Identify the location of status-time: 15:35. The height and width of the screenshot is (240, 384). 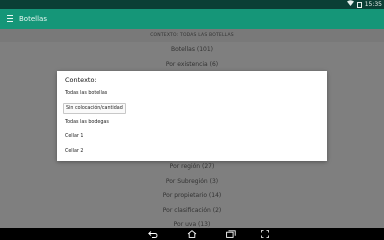
(373, 4).